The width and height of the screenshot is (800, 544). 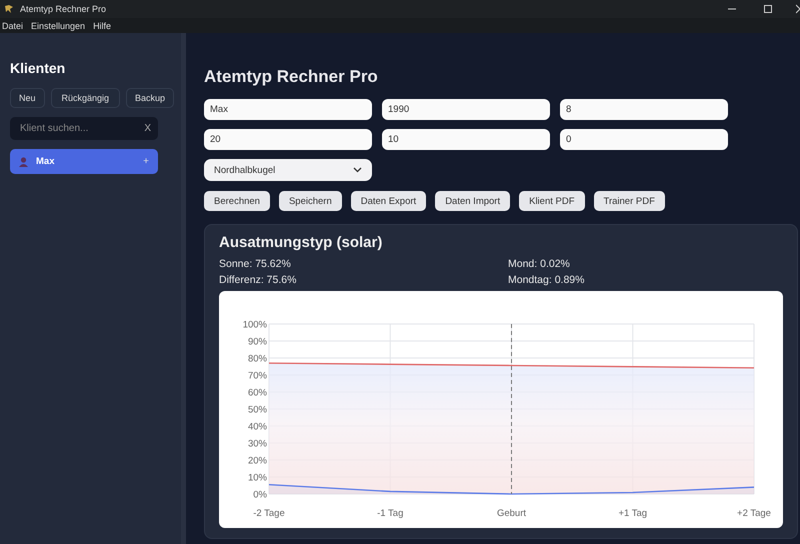 I want to click on x-tick-label: +2 Tage, so click(x=754, y=513).